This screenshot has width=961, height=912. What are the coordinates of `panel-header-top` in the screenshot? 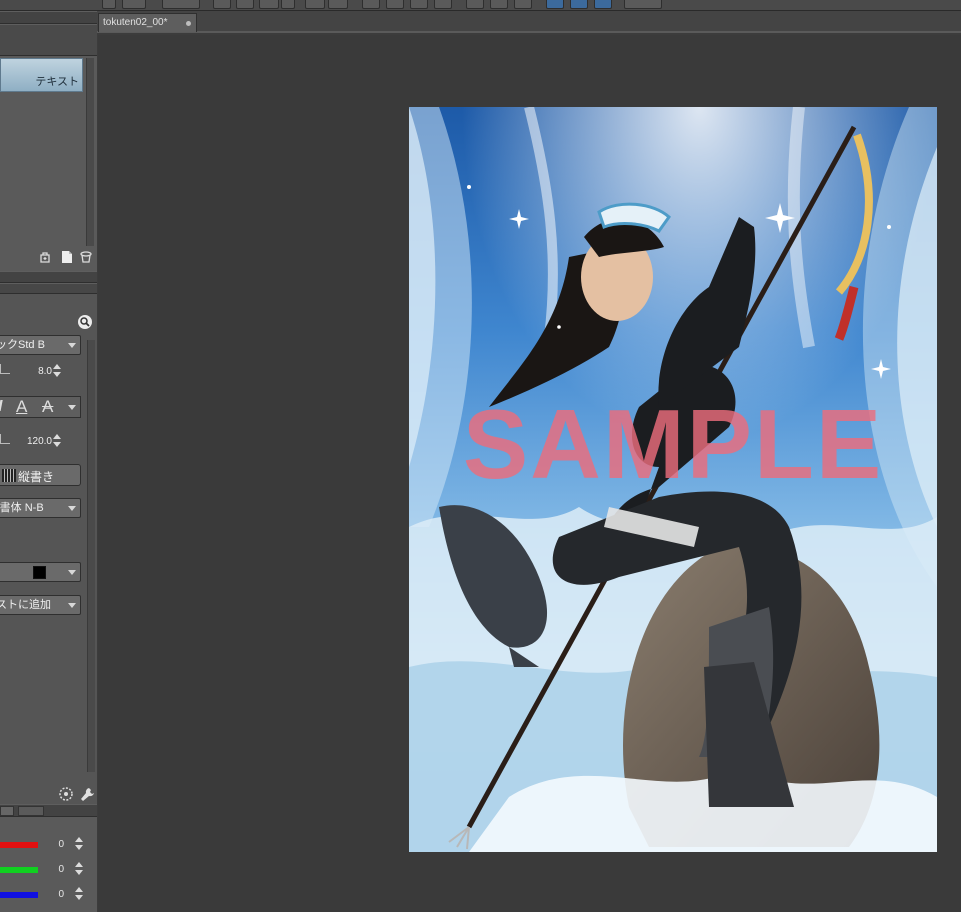 It's located at (48, 17).